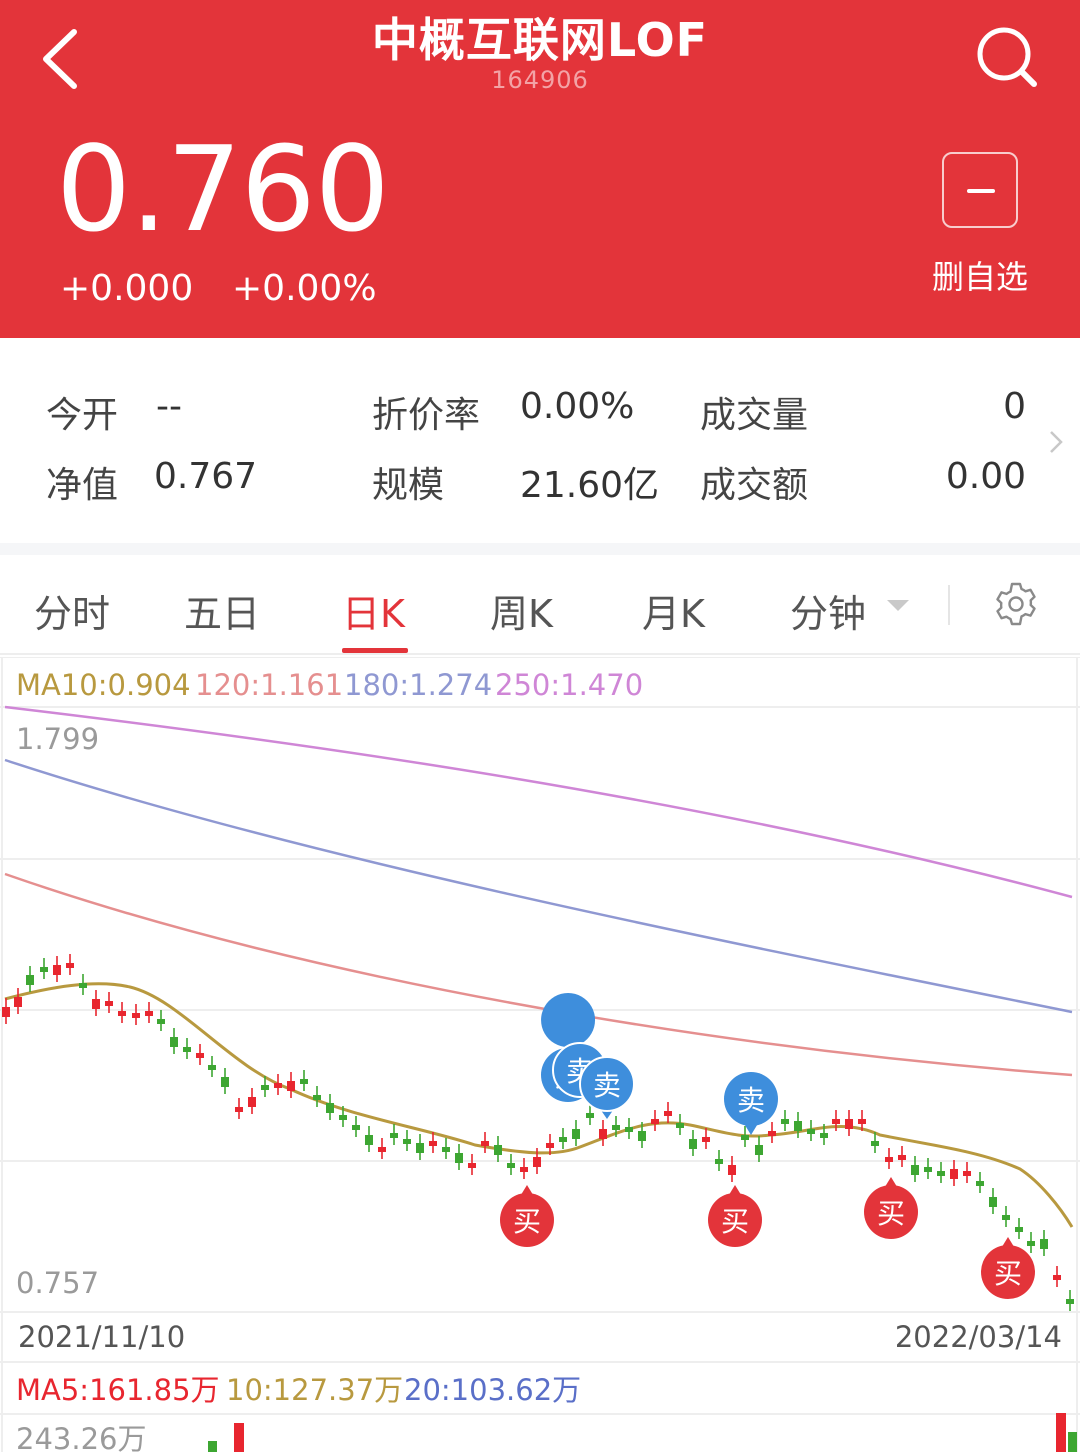 The image size is (1080, 1452). I want to click on tab-daily-k: 日K, so click(373, 610).